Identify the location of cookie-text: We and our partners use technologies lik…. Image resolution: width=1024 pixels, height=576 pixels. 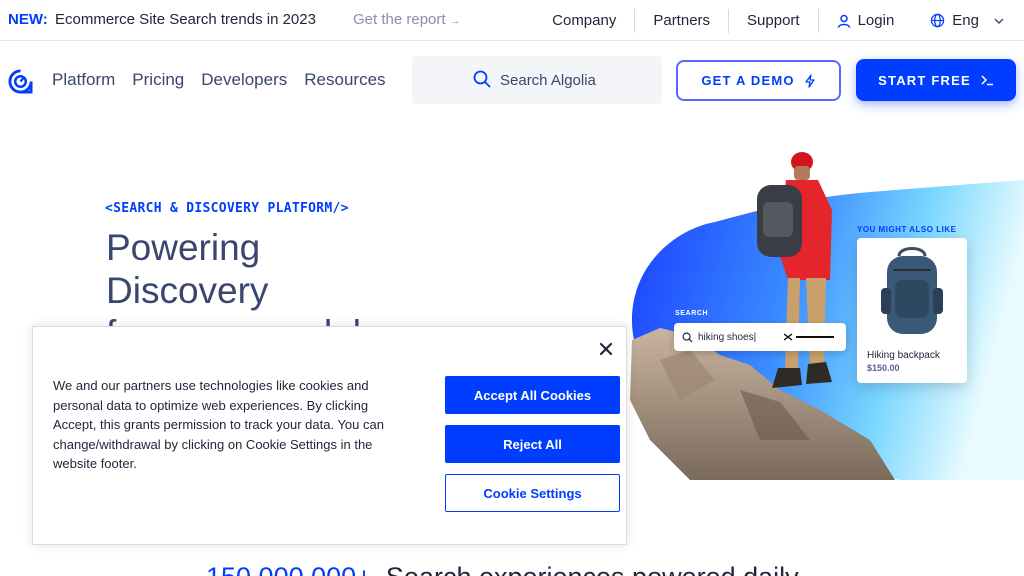
(218, 424).